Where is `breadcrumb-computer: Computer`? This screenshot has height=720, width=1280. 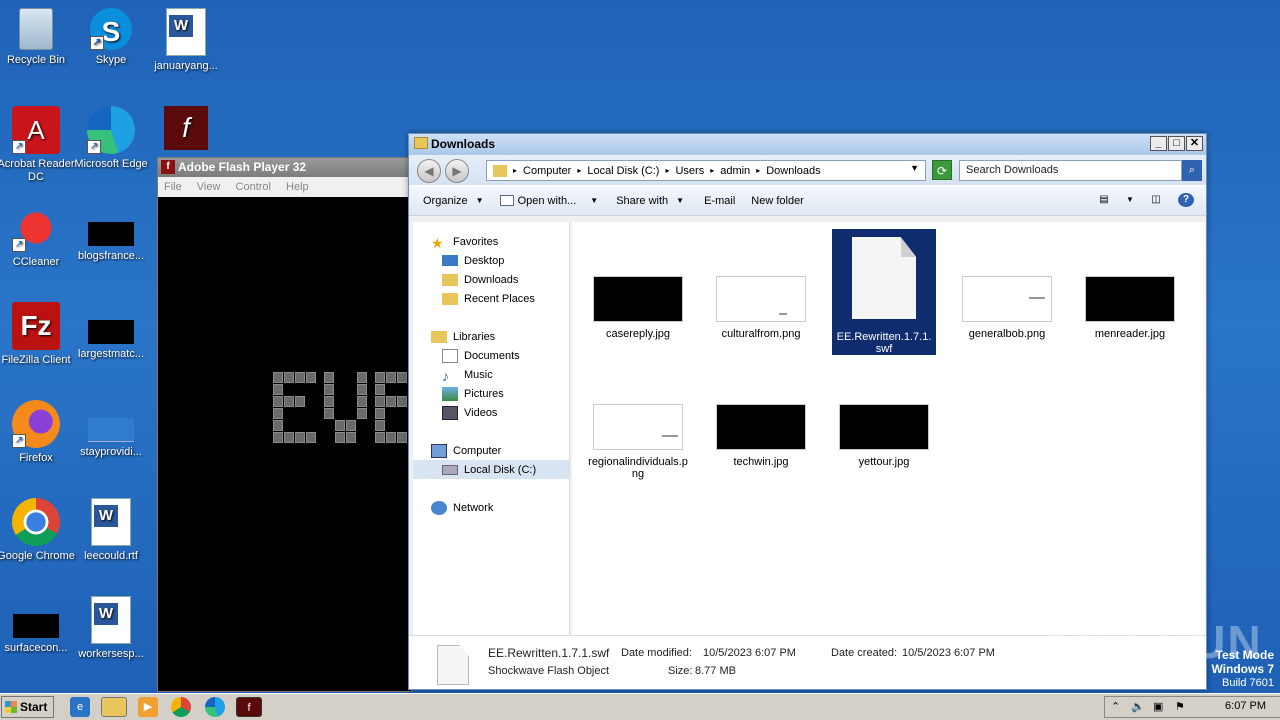
breadcrumb-computer: Computer is located at coordinates (547, 171).